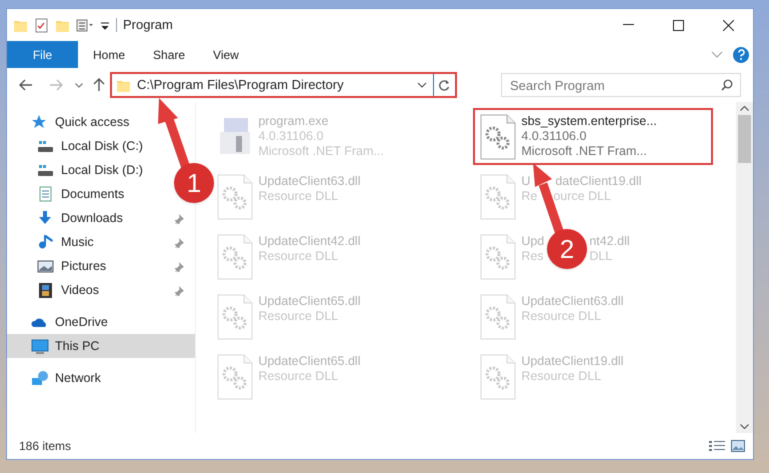 The width and height of the screenshot is (769, 473). I want to click on scroll-down-icon, so click(745, 426).